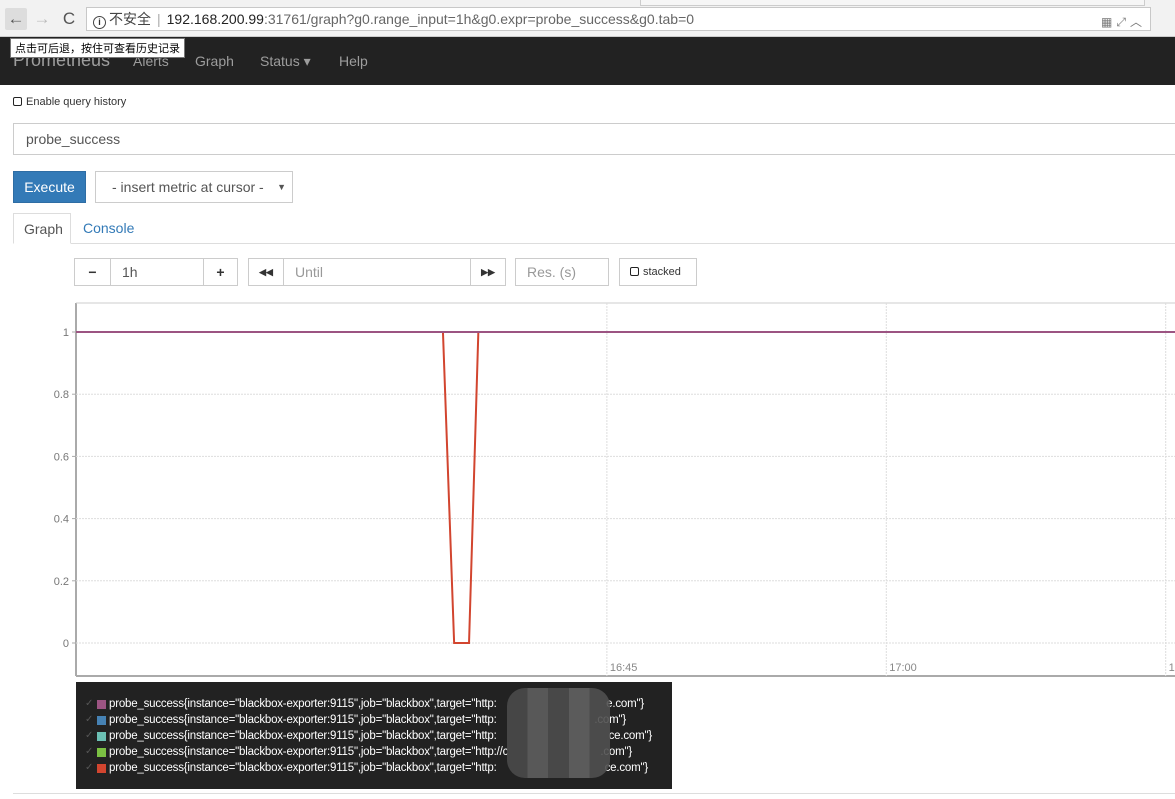 The width and height of the screenshot is (1175, 799). Describe the element at coordinates (49, 187) in the screenshot. I see `execute-button: Execute` at that location.